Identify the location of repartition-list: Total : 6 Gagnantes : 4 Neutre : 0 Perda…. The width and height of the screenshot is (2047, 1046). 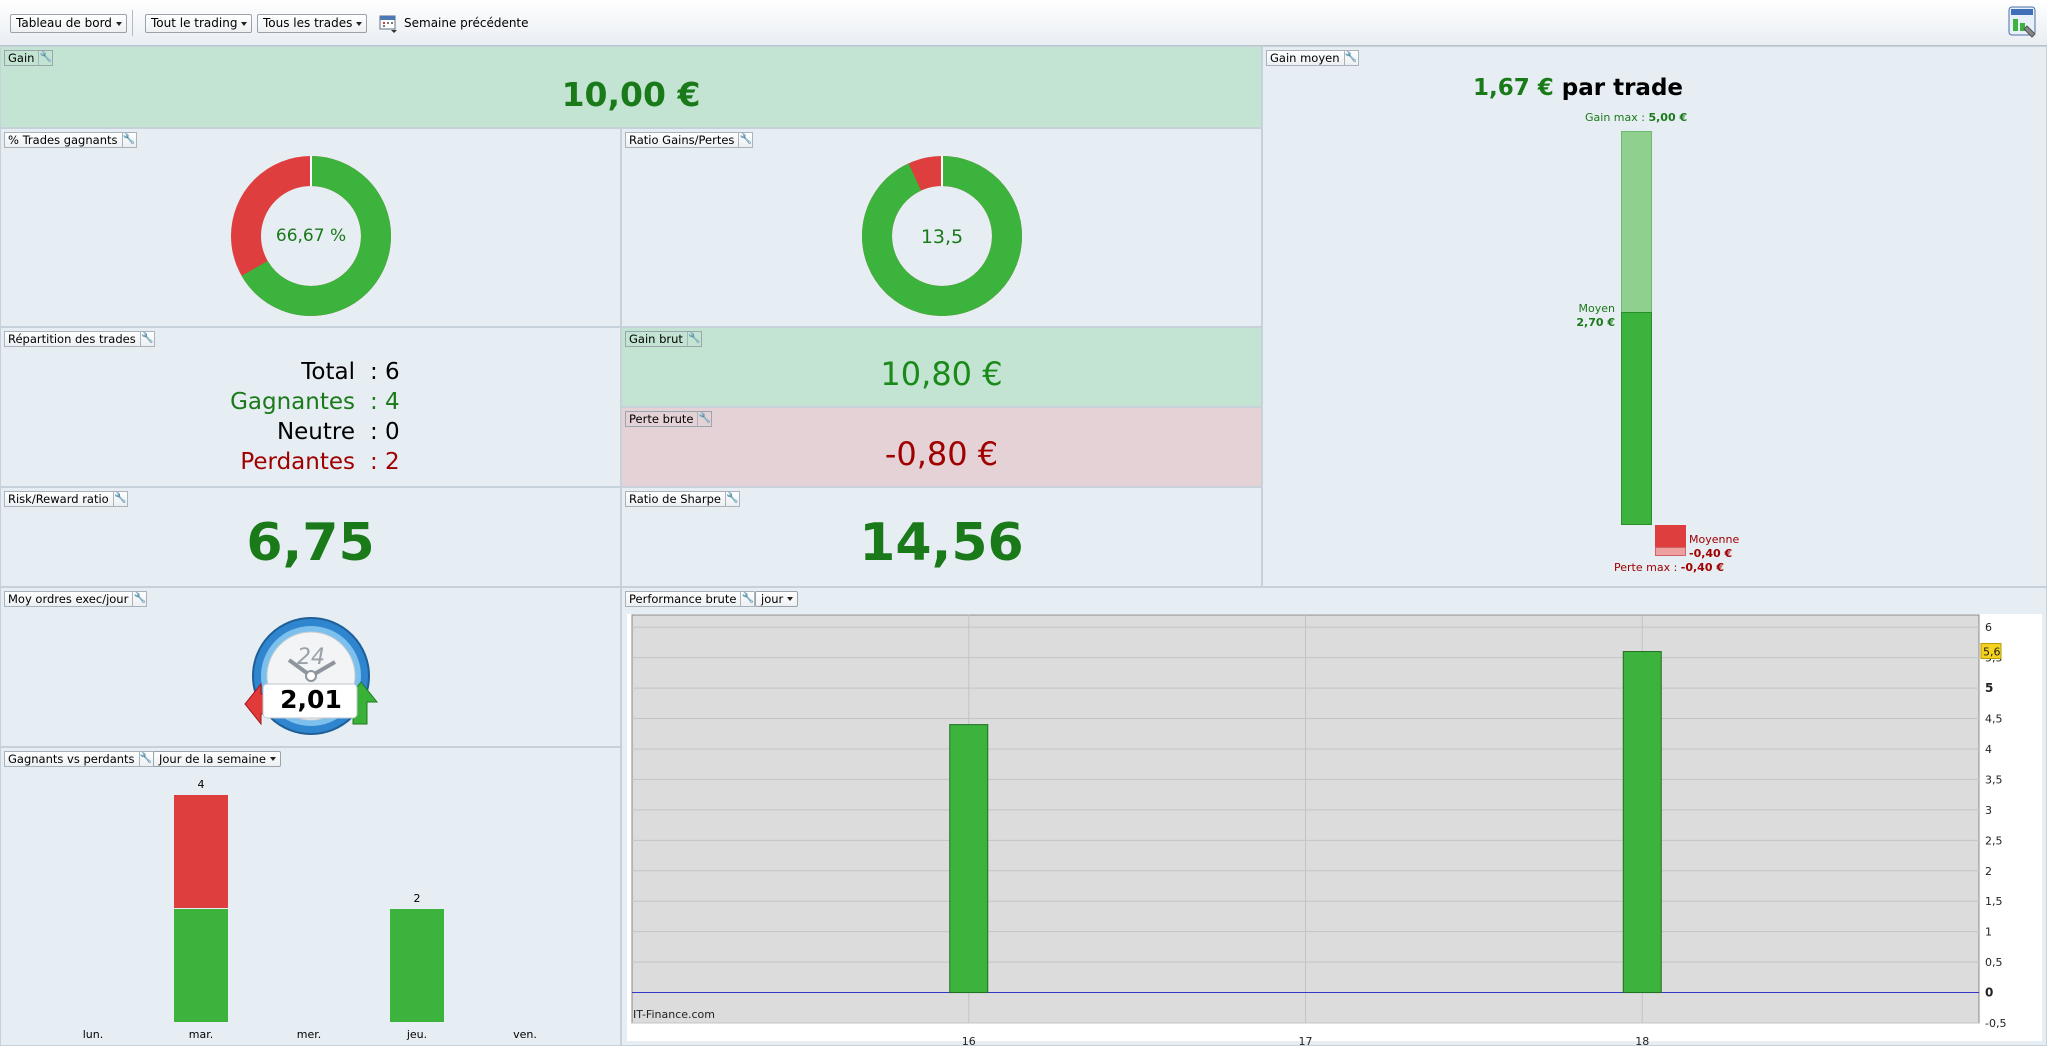
(310, 417).